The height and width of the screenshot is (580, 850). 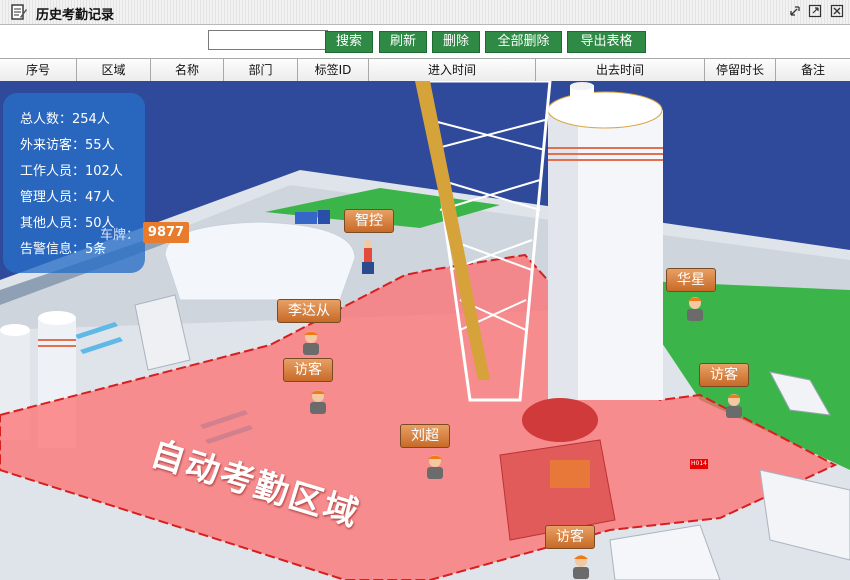 I want to click on table-header: 序号 区域 名称 部门 标签ID 进入时间 出去时间 停留时长 备注, so click(x=425, y=70).